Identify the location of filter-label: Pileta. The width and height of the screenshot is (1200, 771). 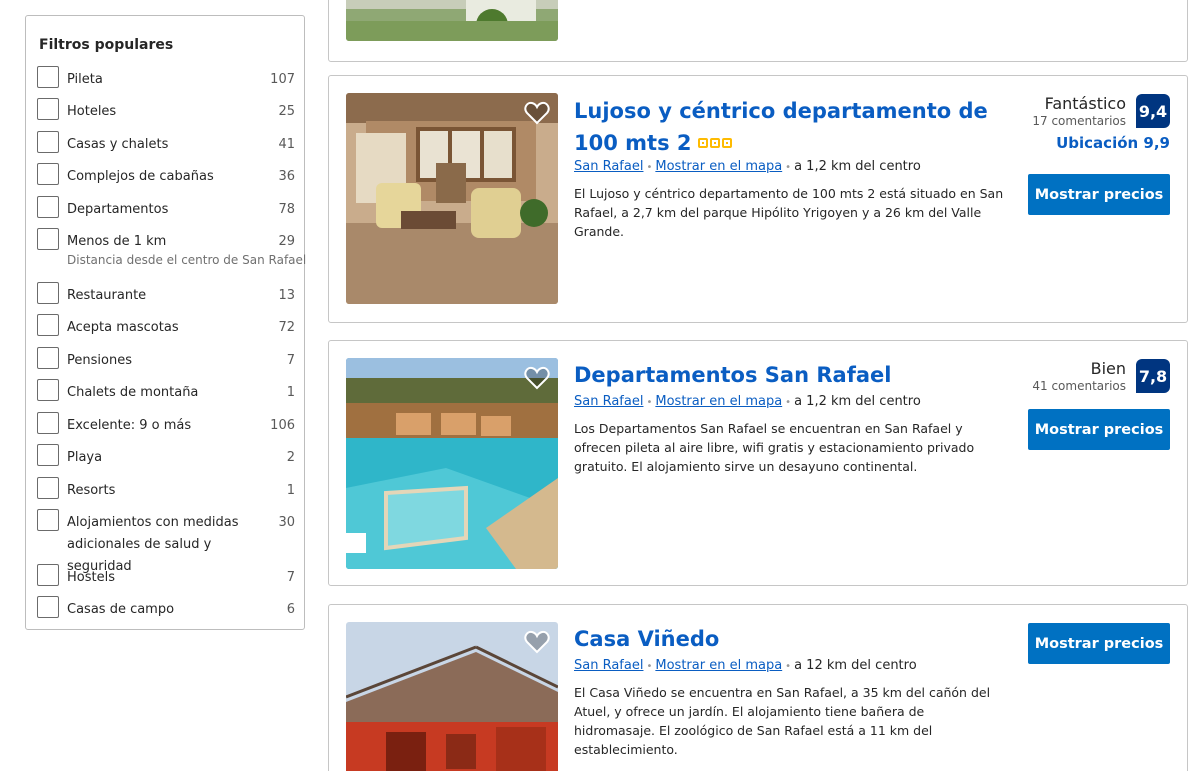
(85, 79).